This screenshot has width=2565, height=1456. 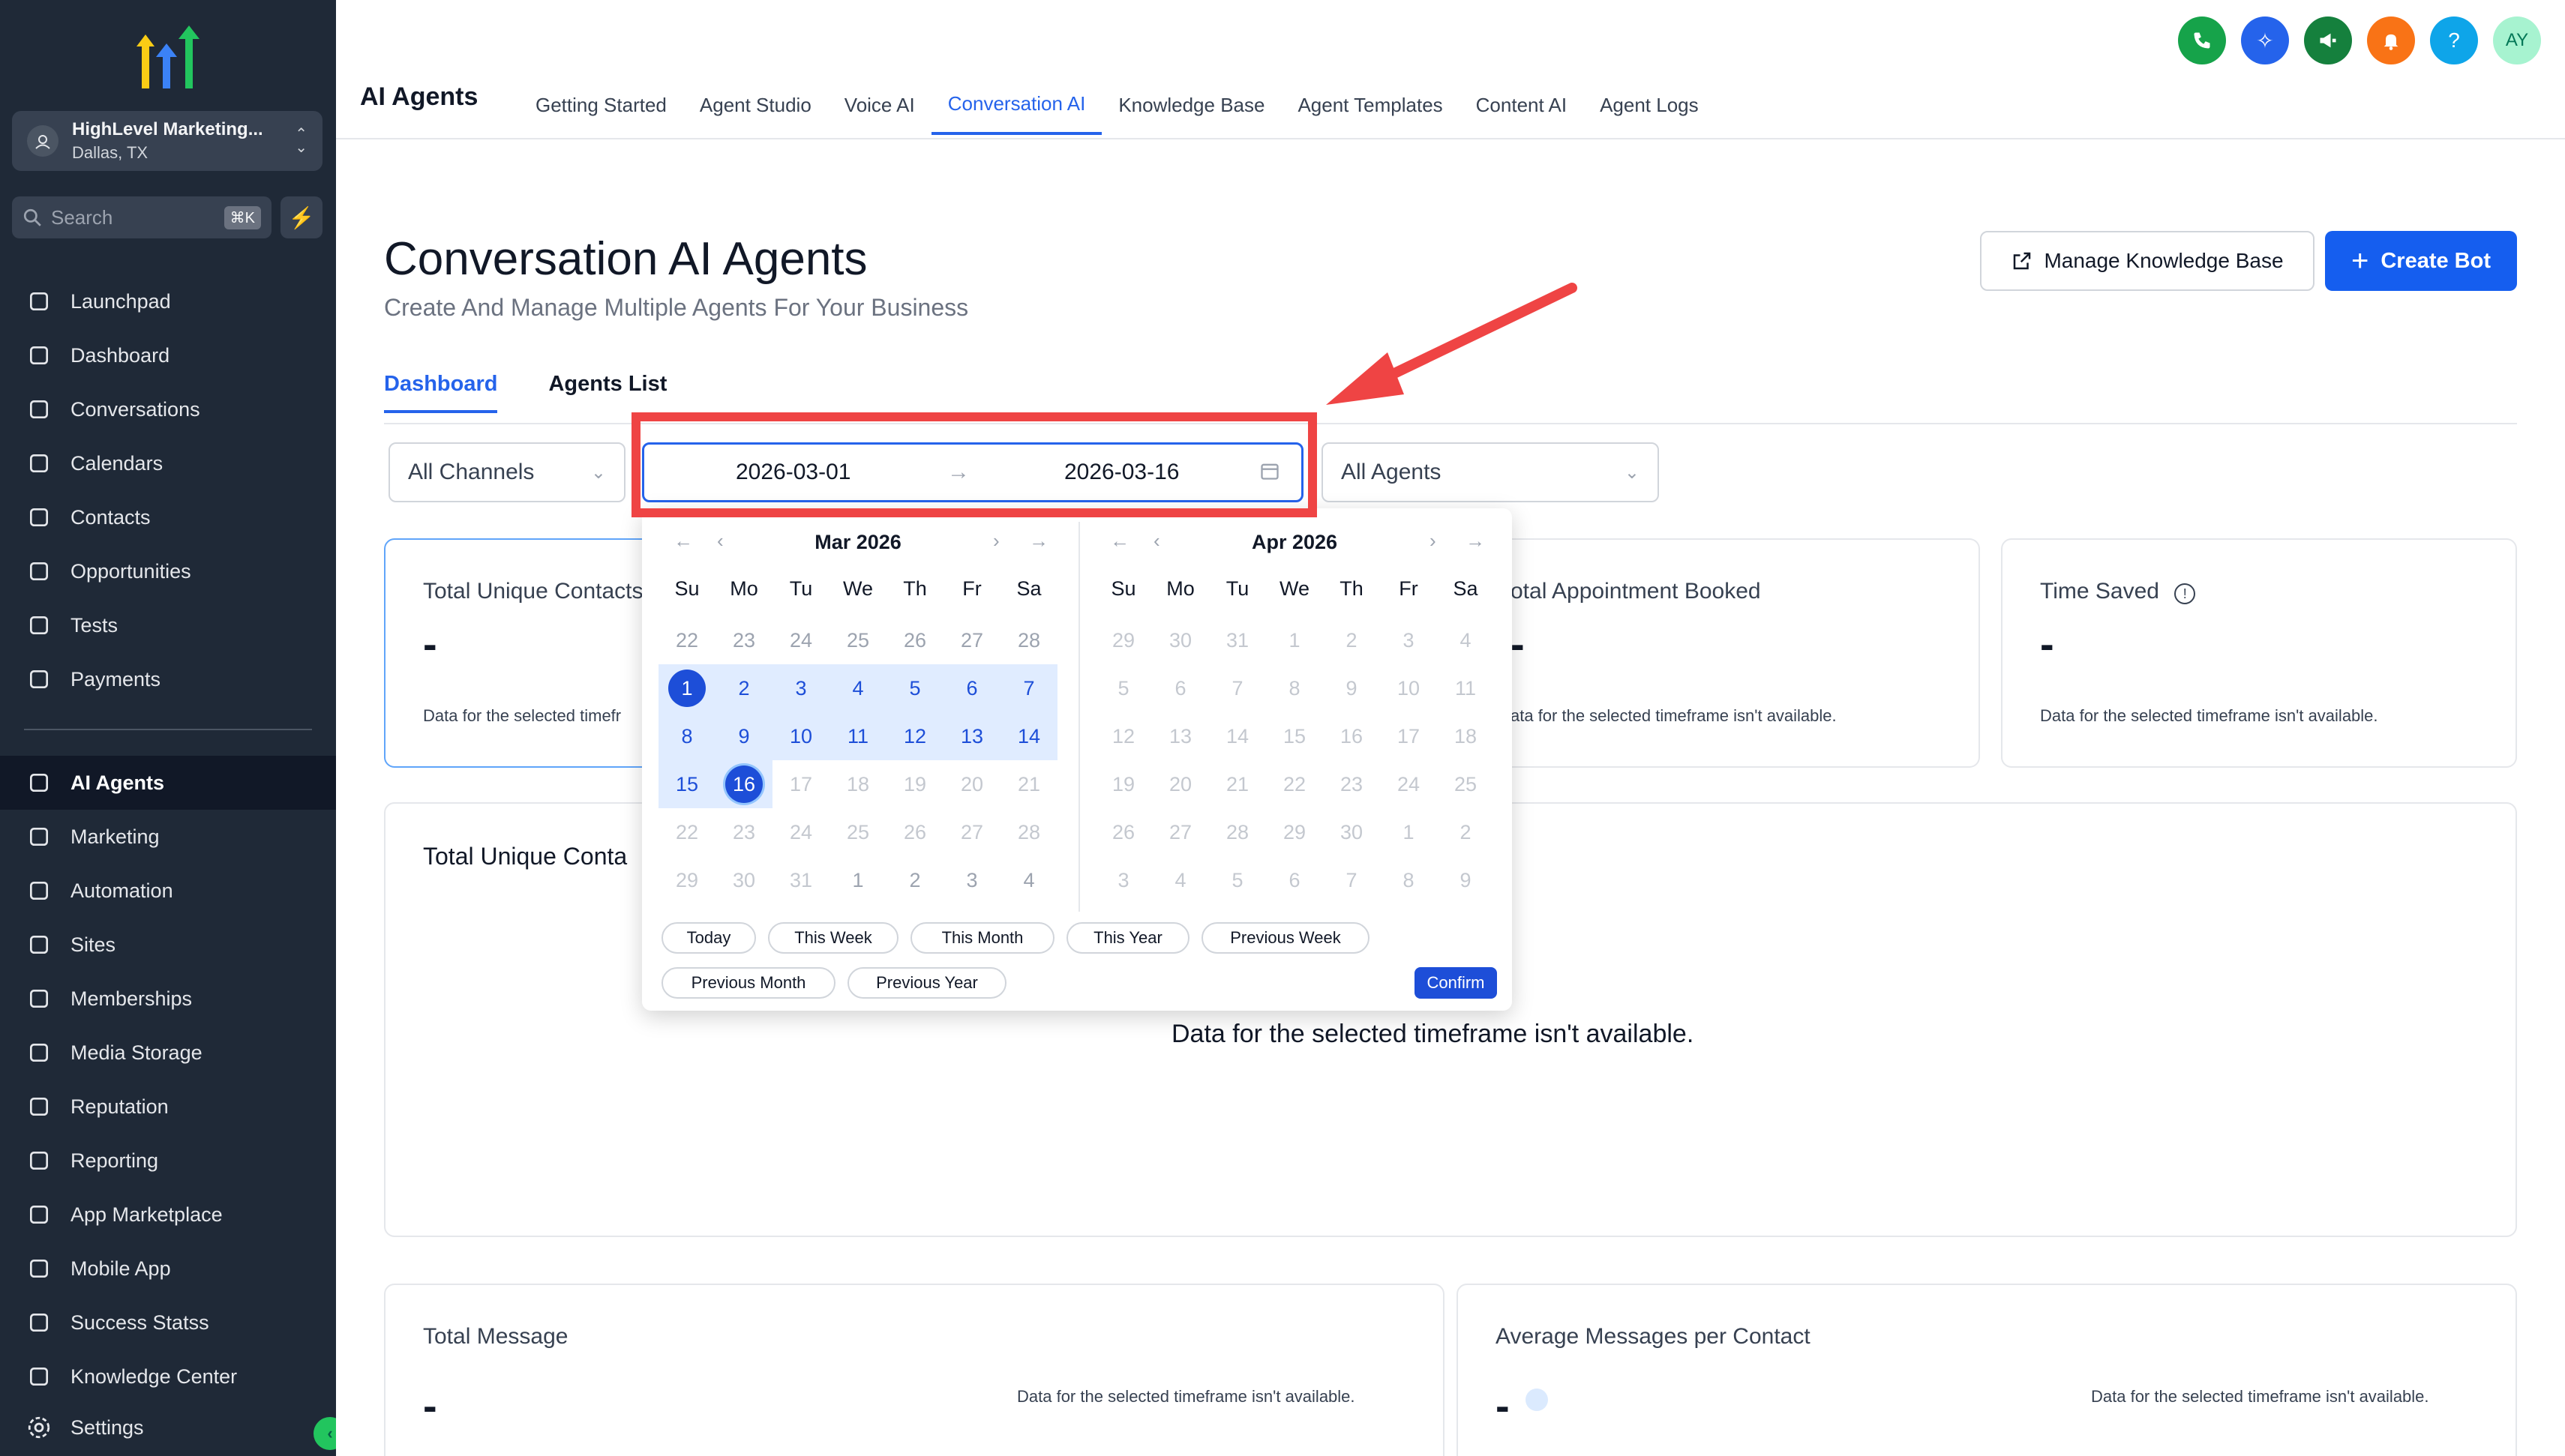 I want to click on highlevel-logo, so click(x=166, y=57).